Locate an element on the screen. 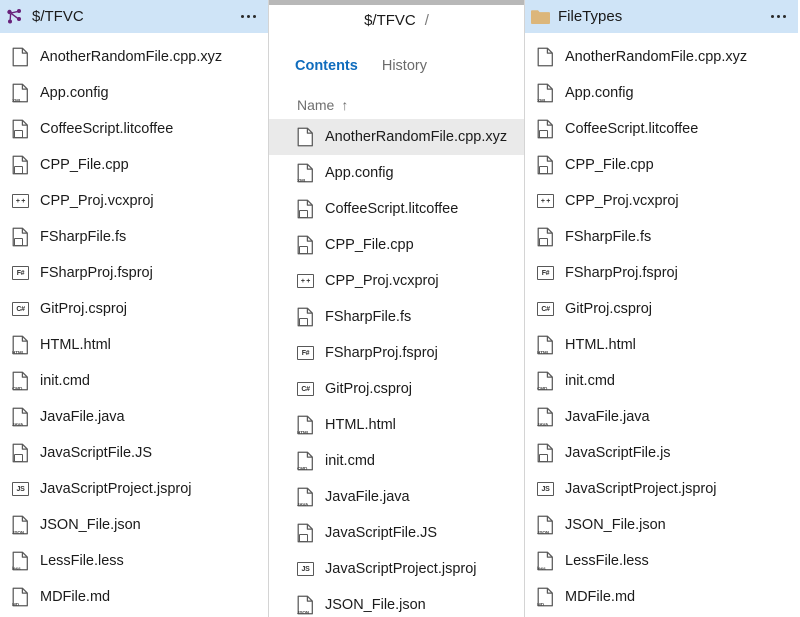 The width and height of the screenshot is (800, 617). left-panel-more-button is located at coordinates (248, 16).